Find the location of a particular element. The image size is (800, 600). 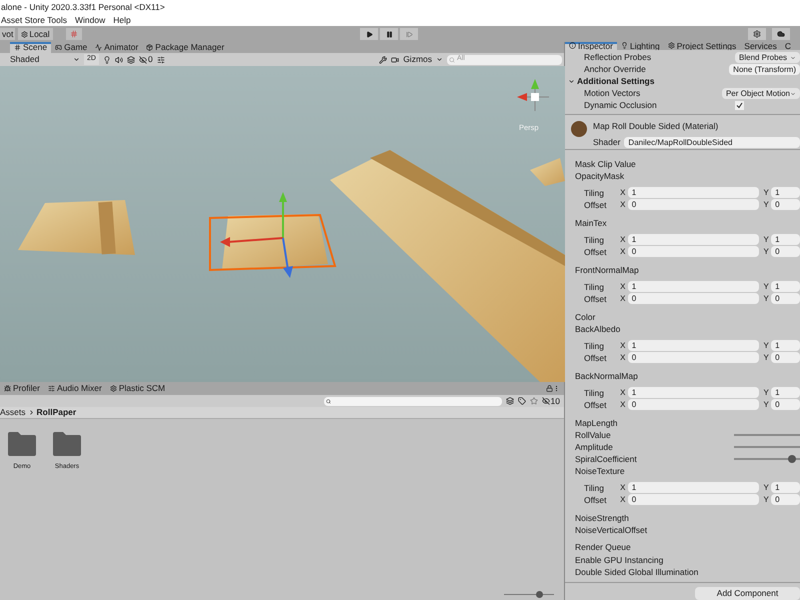

material-title: Map Roll Double Sided (Material) is located at coordinates (656, 126).